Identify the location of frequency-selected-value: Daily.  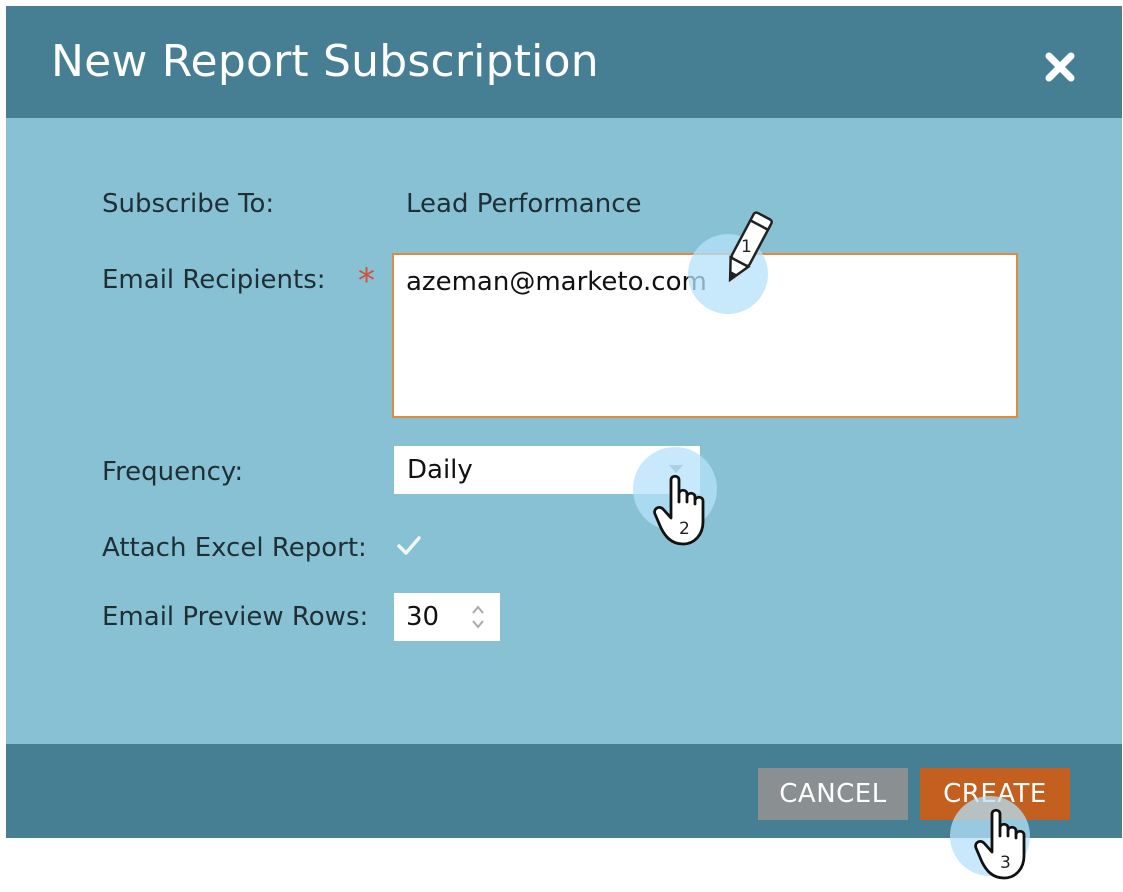
(440, 470).